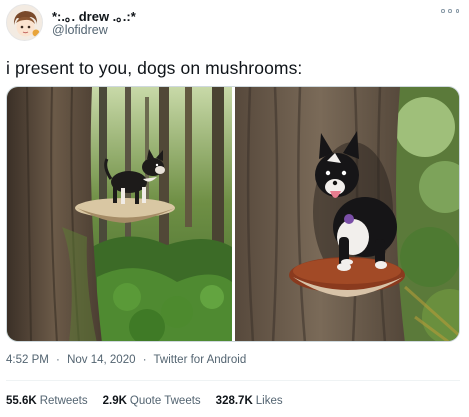 The width and height of the screenshot is (469, 417). What do you see at coordinates (114, 401) in the screenshot?
I see `quote-tweets-count: 2.9K` at bounding box center [114, 401].